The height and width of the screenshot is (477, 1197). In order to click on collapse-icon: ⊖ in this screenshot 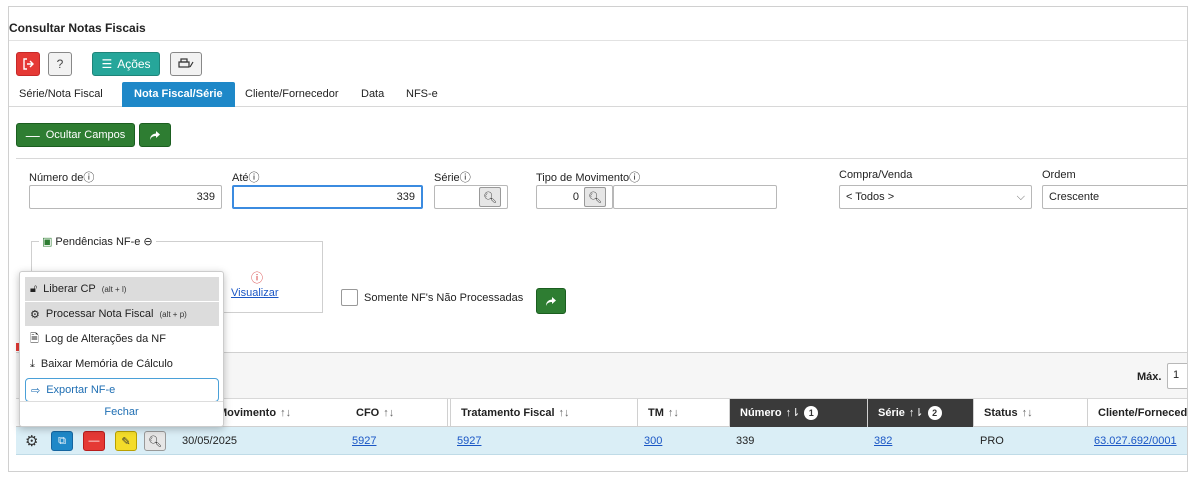, I will do `click(147, 241)`.